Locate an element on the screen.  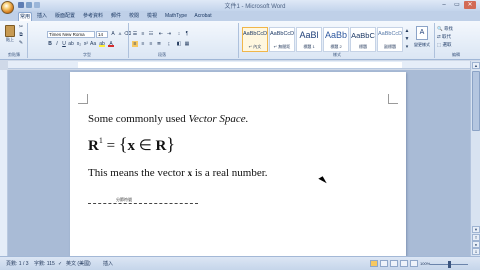
draft-view-button is located at coordinates (414, 263).